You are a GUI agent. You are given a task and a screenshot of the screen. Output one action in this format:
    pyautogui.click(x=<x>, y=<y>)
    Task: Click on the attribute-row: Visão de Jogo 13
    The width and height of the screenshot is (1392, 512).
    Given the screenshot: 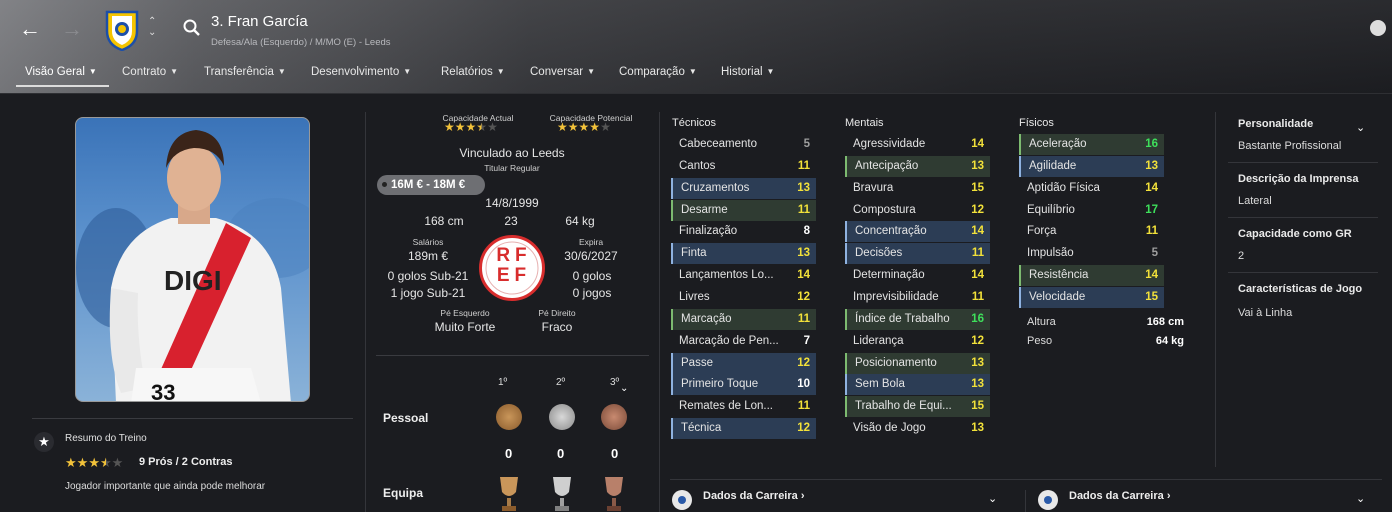 What is the action you would take?
    pyautogui.click(x=917, y=428)
    